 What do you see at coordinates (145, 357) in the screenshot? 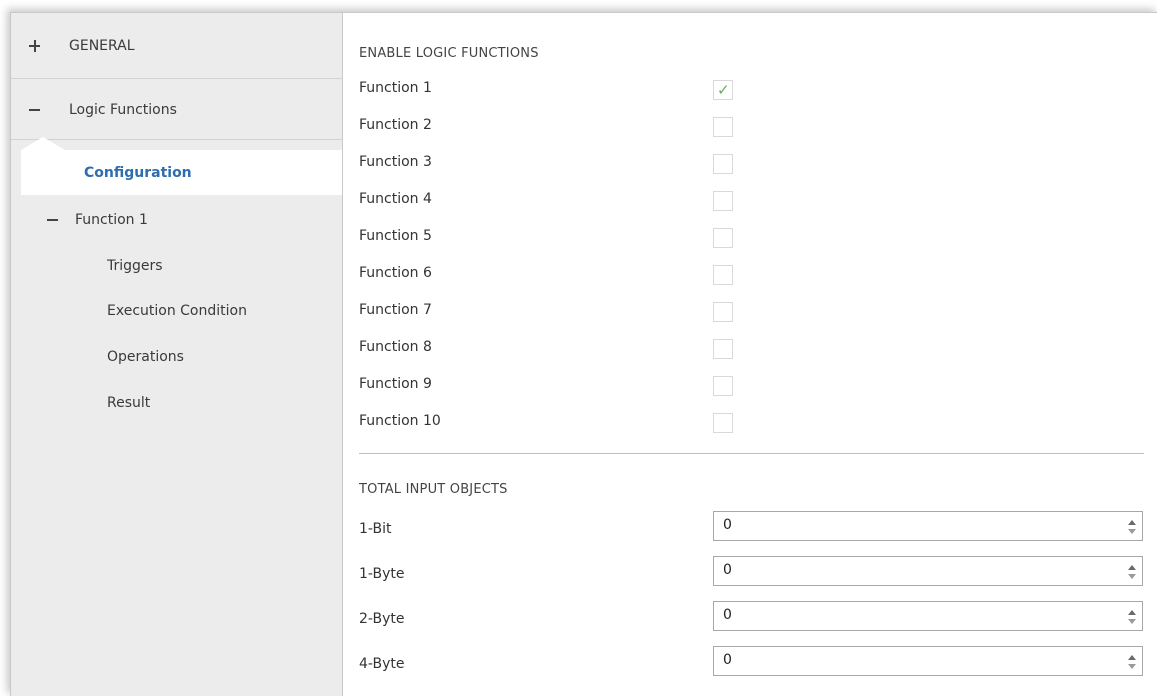
I see `sidebar-item-operations: Operations` at bounding box center [145, 357].